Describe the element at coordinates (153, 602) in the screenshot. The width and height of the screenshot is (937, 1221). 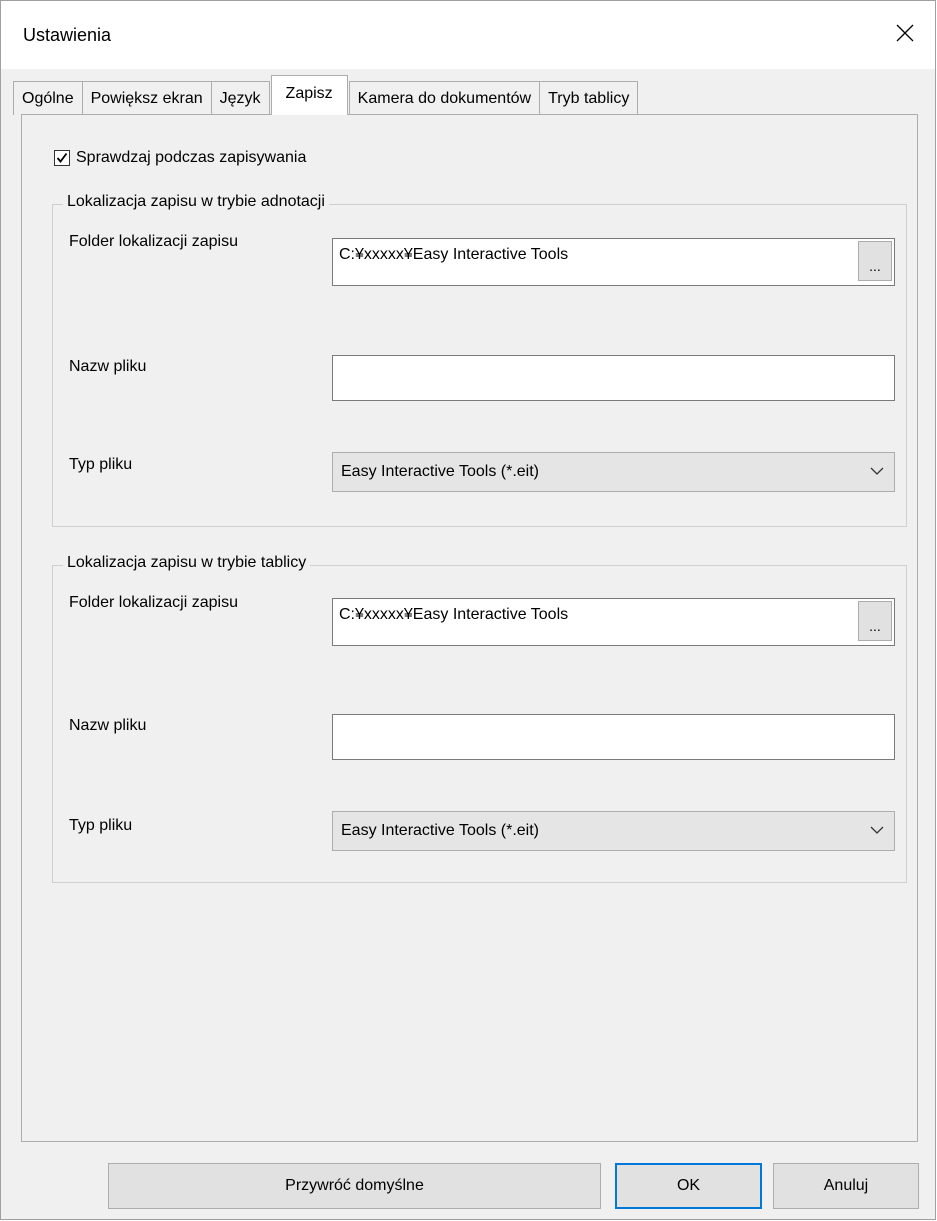
I see `whiteboard-folder-label: Folder lokalizacji zapisu` at that location.